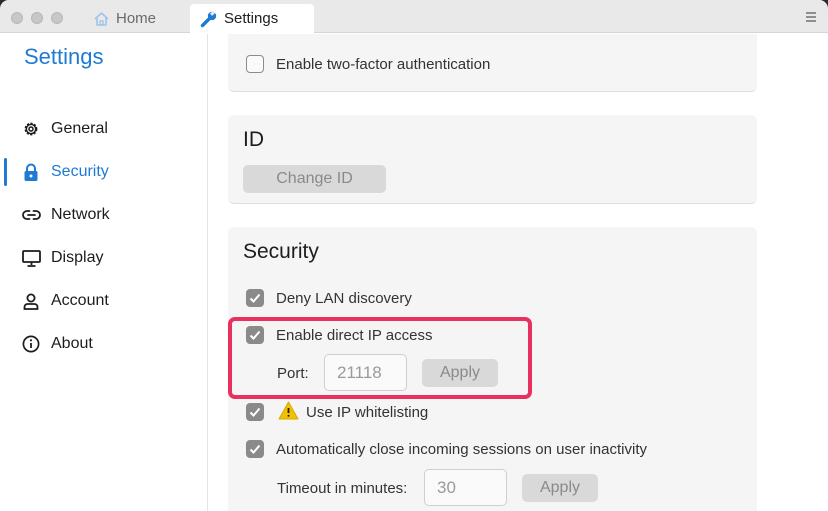 Image resolution: width=828 pixels, height=511 pixels. What do you see at coordinates (136, 18) in the screenshot?
I see `tab-home-label: Home` at bounding box center [136, 18].